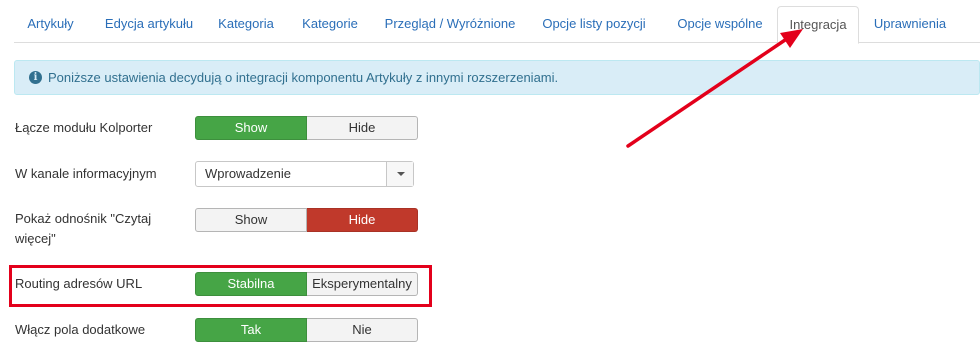 The width and height of the screenshot is (980, 357). I want to click on kolporter-toggle: Show Hide, so click(306, 128).